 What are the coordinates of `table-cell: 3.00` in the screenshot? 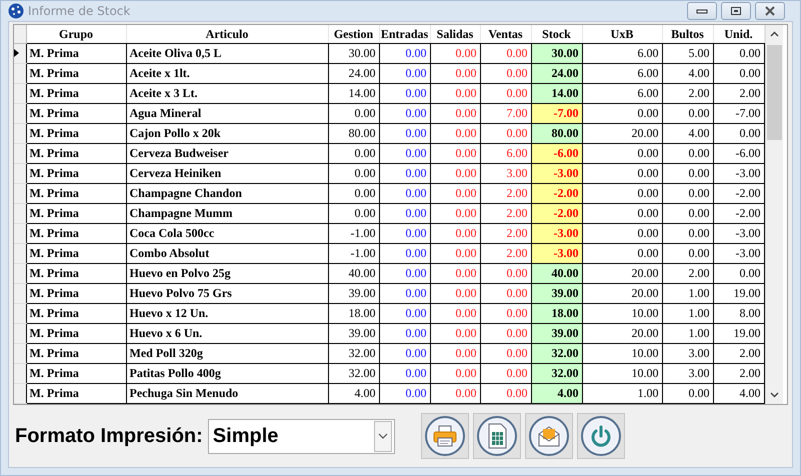 It's located at (687, 374).